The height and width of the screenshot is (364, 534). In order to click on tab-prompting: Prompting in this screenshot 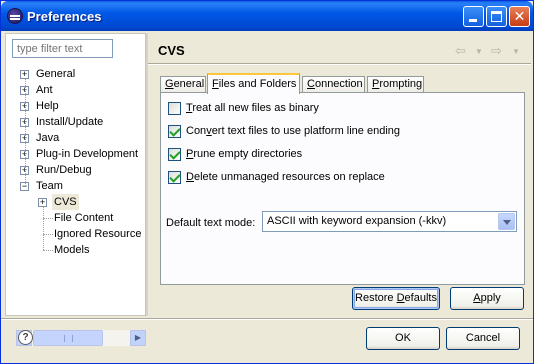, I will do `click(395, 84)`.